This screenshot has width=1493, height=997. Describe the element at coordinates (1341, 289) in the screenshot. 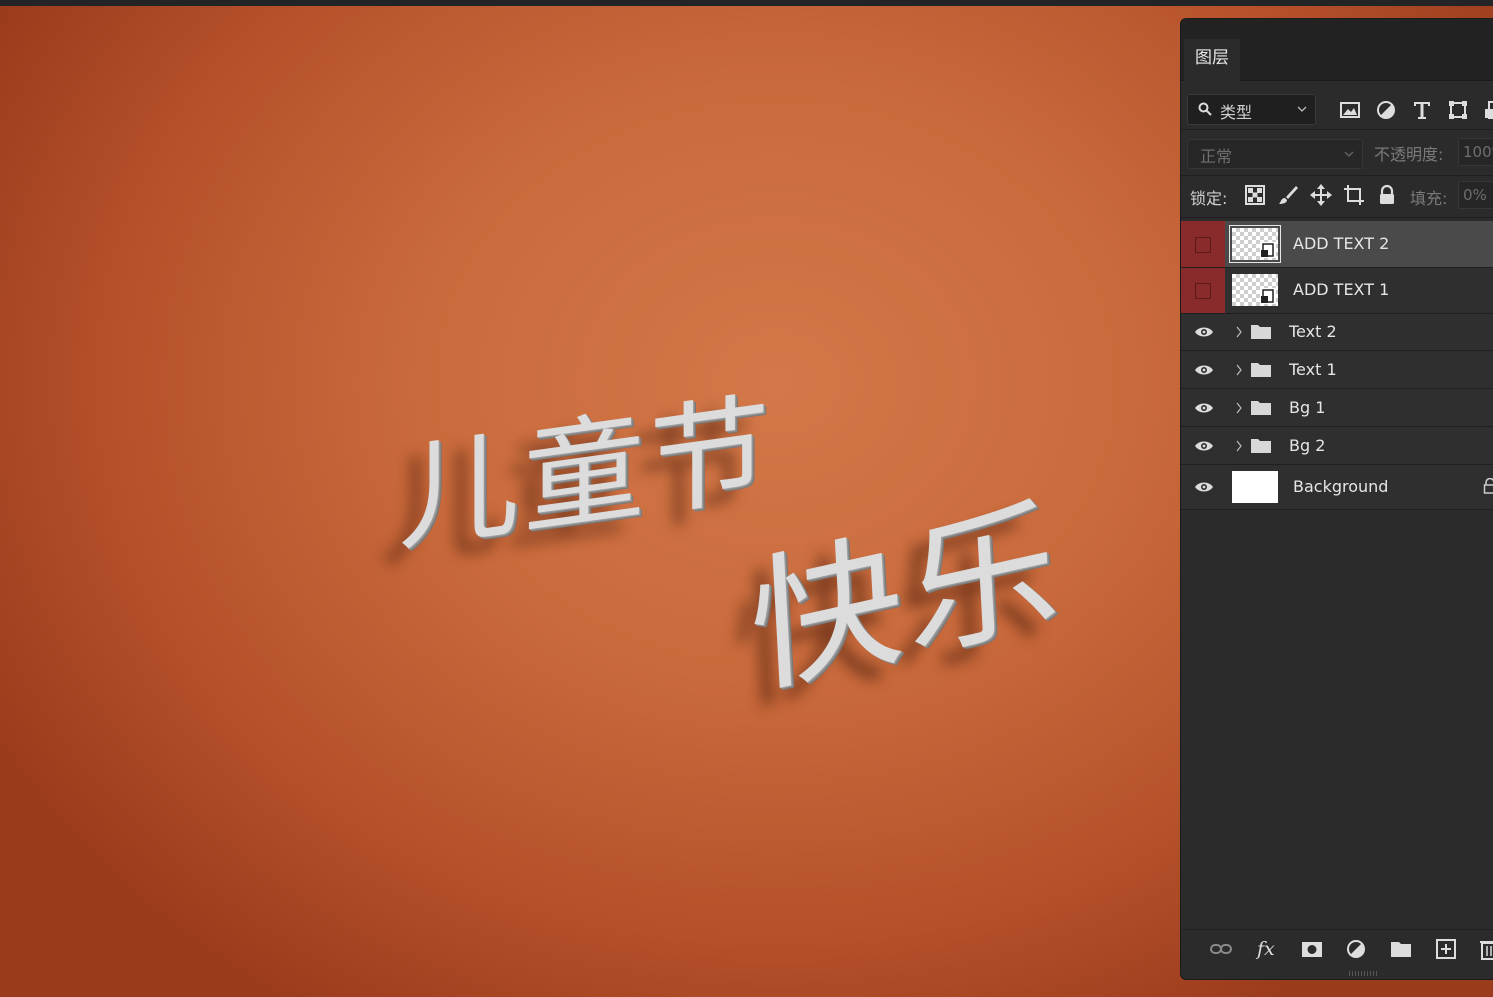

I see `layer-name: ADD TEXT 1` at that location.